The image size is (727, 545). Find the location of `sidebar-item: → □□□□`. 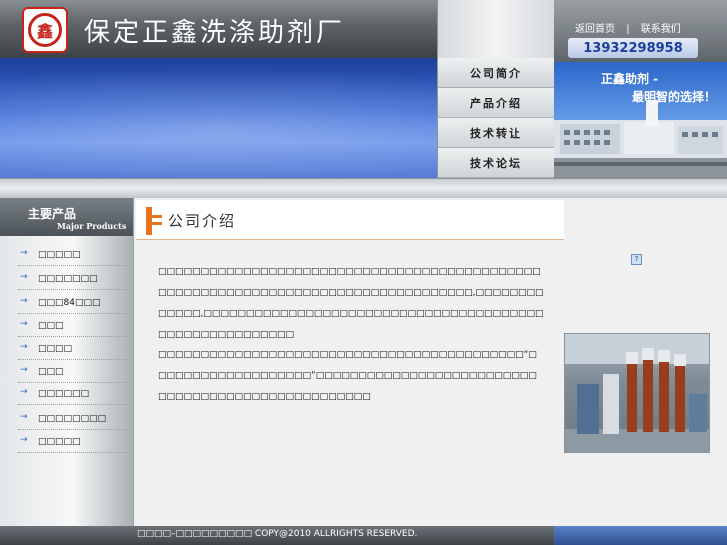

sidebar-item: → □□□□ is located at coordinates (73, 349).